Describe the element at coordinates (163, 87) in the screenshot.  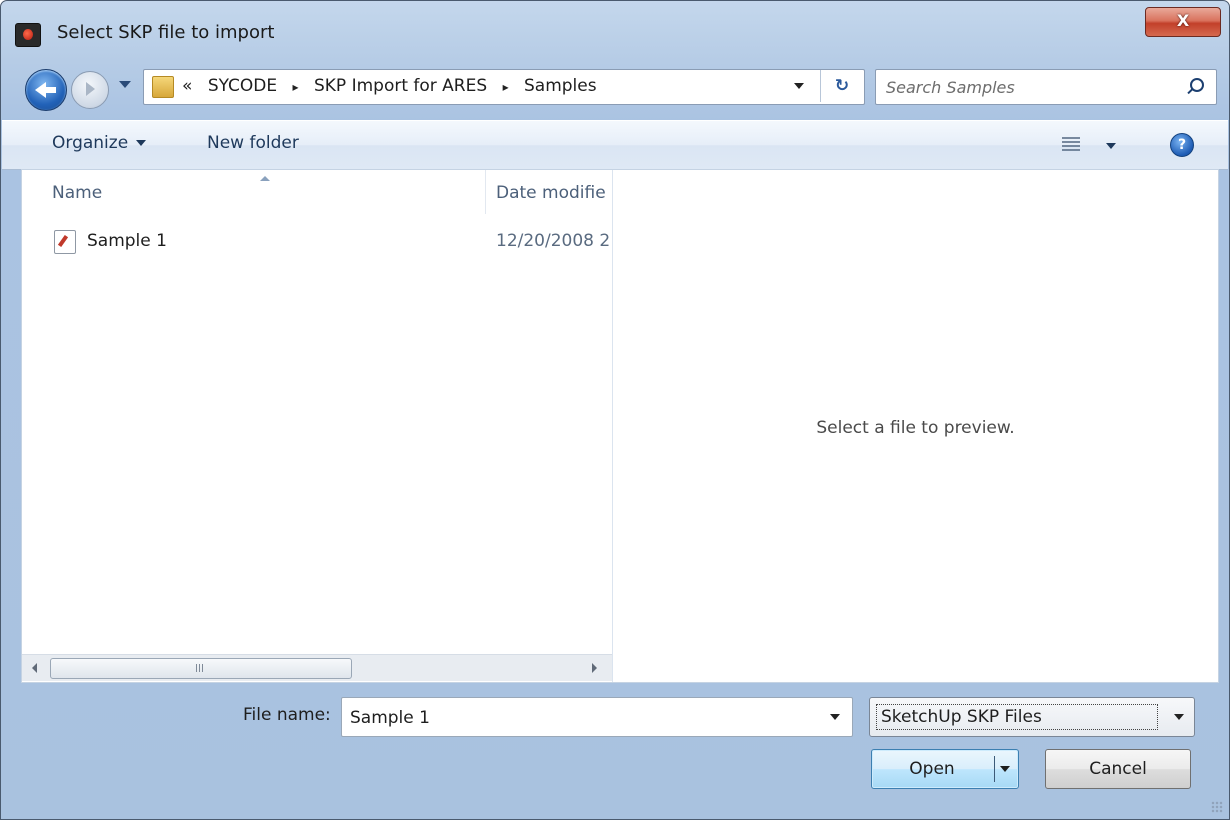
I see `folder-icon` at that location.